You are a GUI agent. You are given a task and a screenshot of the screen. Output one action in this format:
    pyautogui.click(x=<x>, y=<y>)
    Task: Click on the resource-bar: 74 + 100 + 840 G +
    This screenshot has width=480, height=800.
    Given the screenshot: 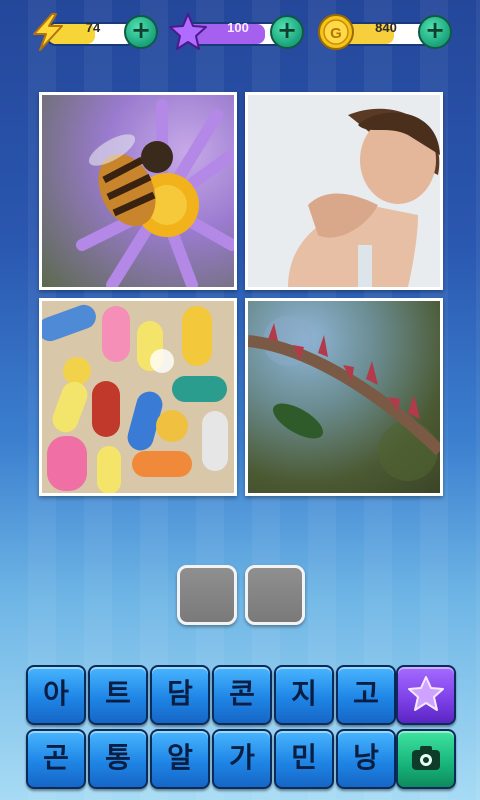 What is the action you would take?
    pyautogui.click(x=240, y=33)
    